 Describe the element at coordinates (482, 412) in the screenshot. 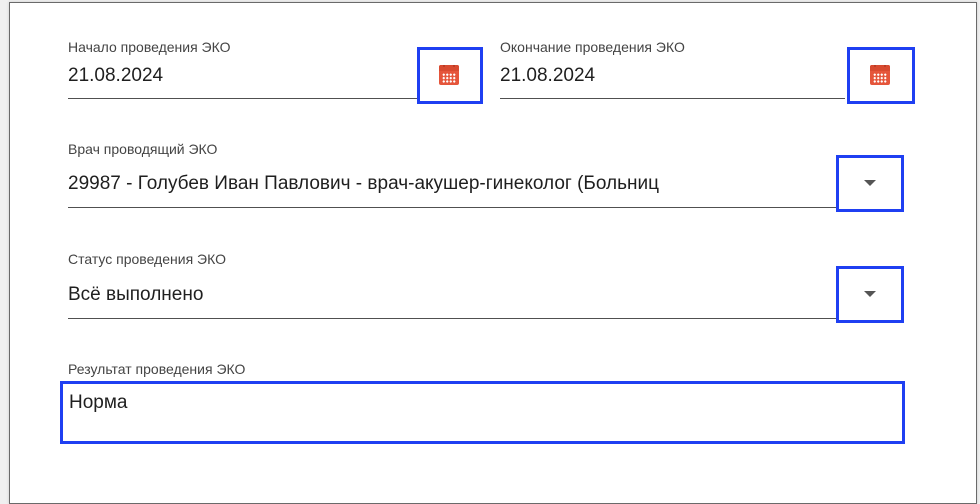

I see `result-textarea: Норма` at that location.